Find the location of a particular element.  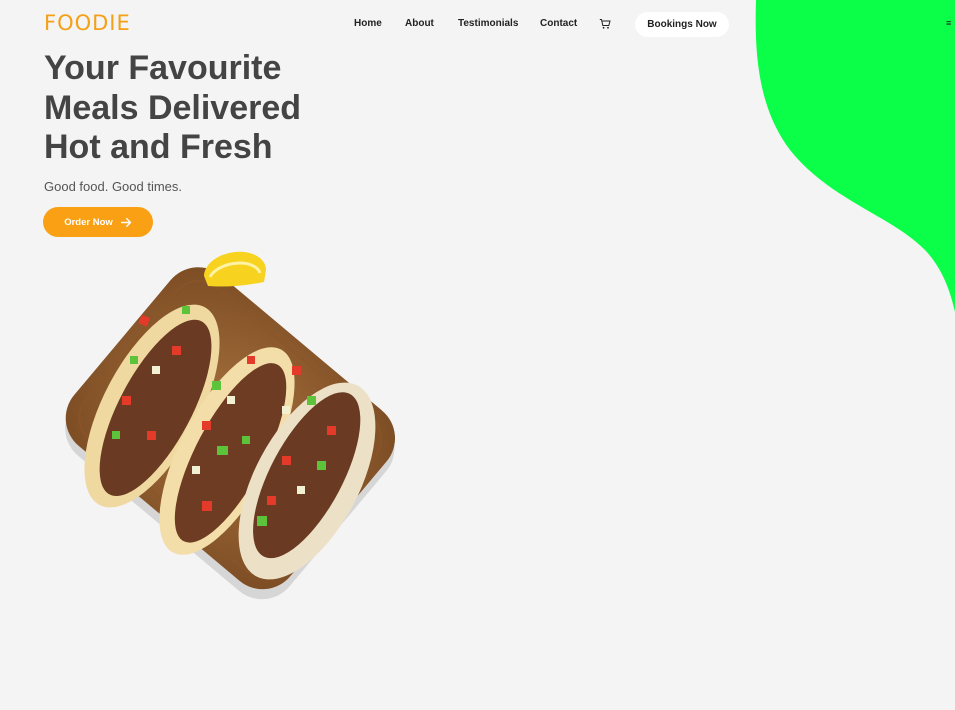

nav-home-link: Home is located at coordinates (368, 23).